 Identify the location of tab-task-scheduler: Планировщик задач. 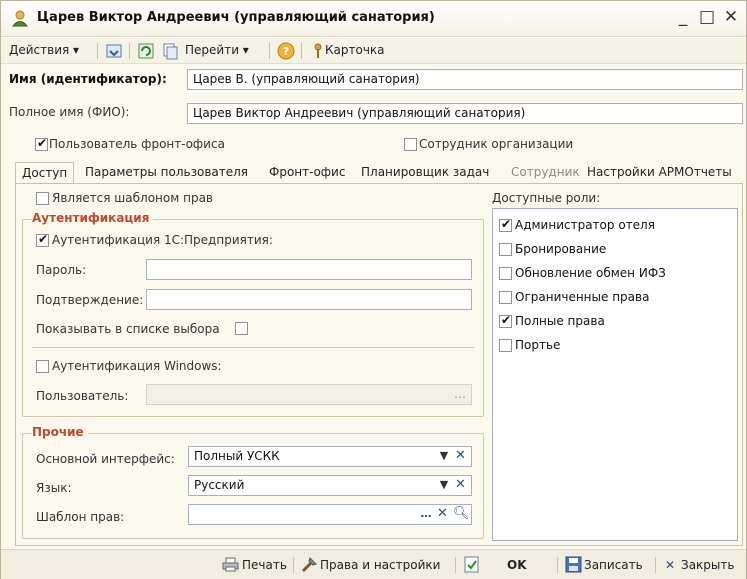
(425, 173).